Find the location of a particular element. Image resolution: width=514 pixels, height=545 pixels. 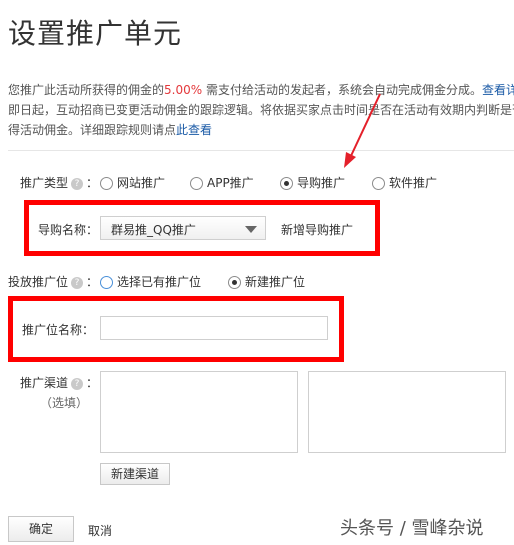

radio-app-promotion: APP推广 is located at coordinates (222, 182).